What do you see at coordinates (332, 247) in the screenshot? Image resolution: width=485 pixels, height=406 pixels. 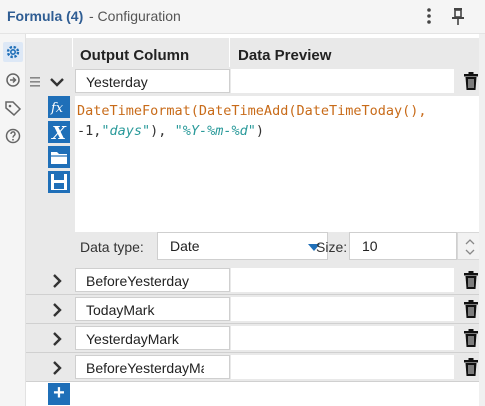 I see `size-label: Size:` at bounding box center [332, 247].